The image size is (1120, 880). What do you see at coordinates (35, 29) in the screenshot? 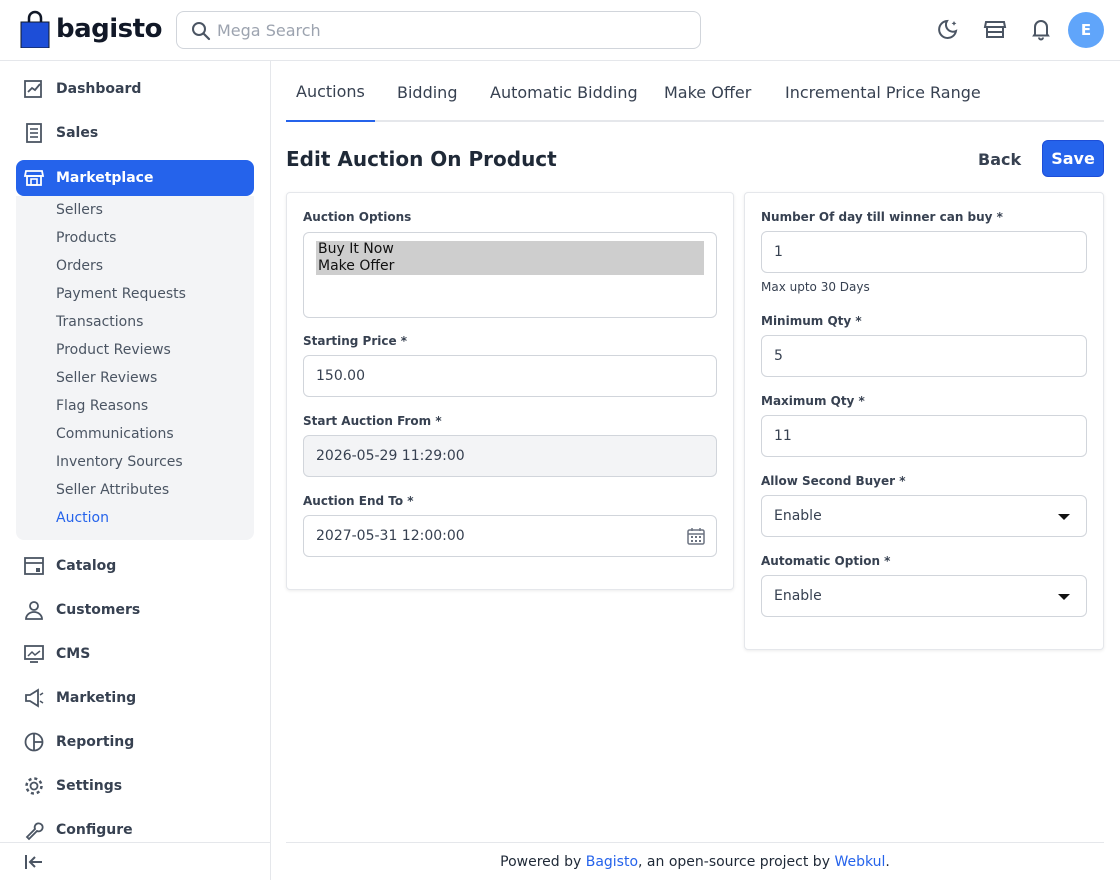
I see `shopping-bag-icon` at bounding box center [35, 29].